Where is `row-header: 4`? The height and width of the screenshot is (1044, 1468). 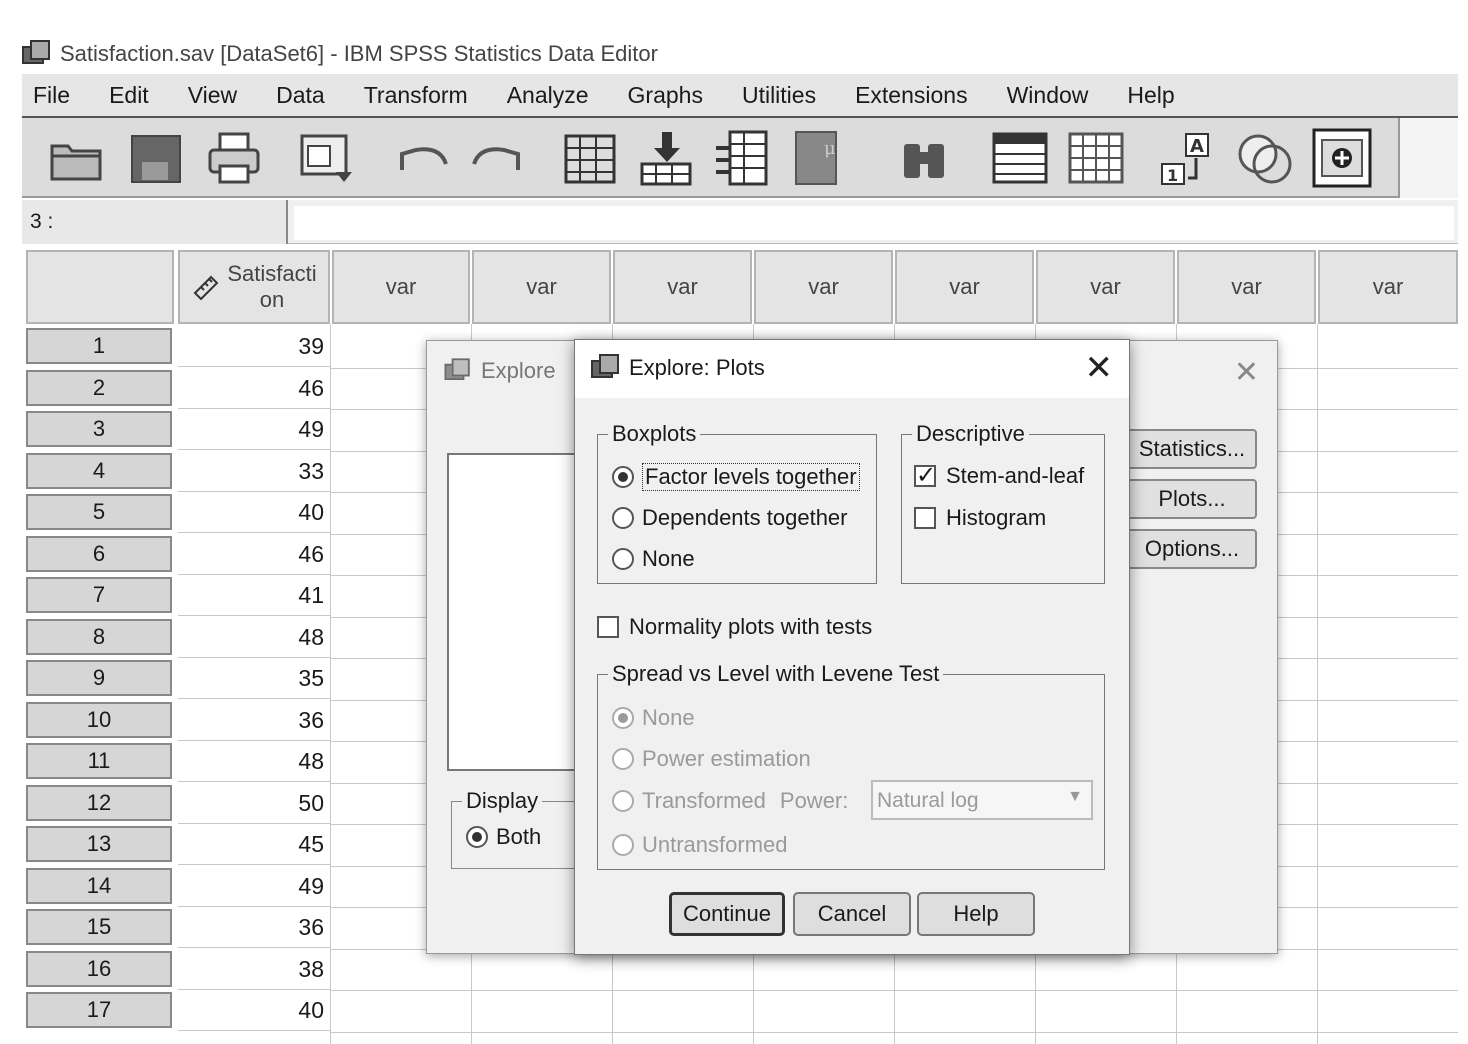
row-header: 4 is located at coordinates (99, 470).